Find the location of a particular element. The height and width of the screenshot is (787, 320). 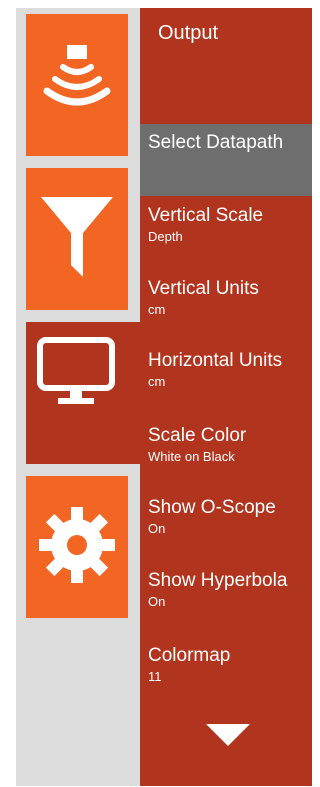

chevron-down-icon is located at coordinates (228, 737).